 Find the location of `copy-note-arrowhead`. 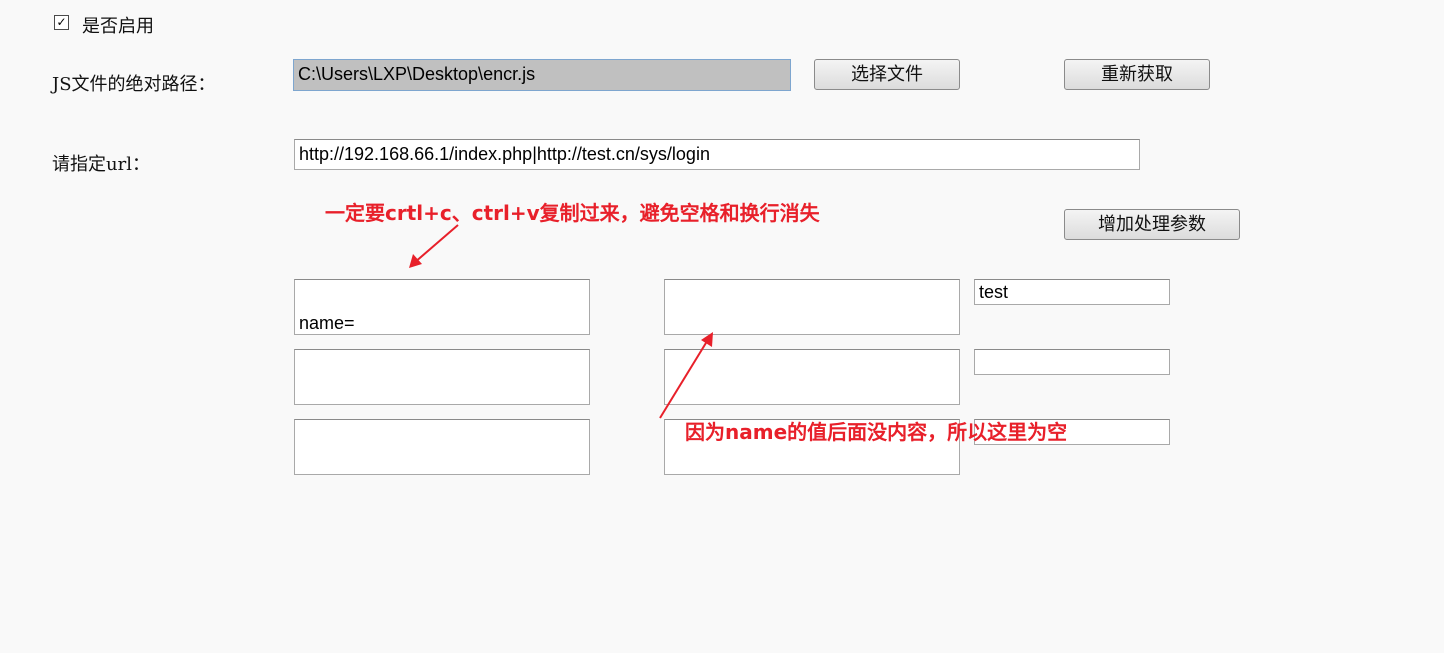

copy-note-arrowhead is located at coordinates (415, 261).